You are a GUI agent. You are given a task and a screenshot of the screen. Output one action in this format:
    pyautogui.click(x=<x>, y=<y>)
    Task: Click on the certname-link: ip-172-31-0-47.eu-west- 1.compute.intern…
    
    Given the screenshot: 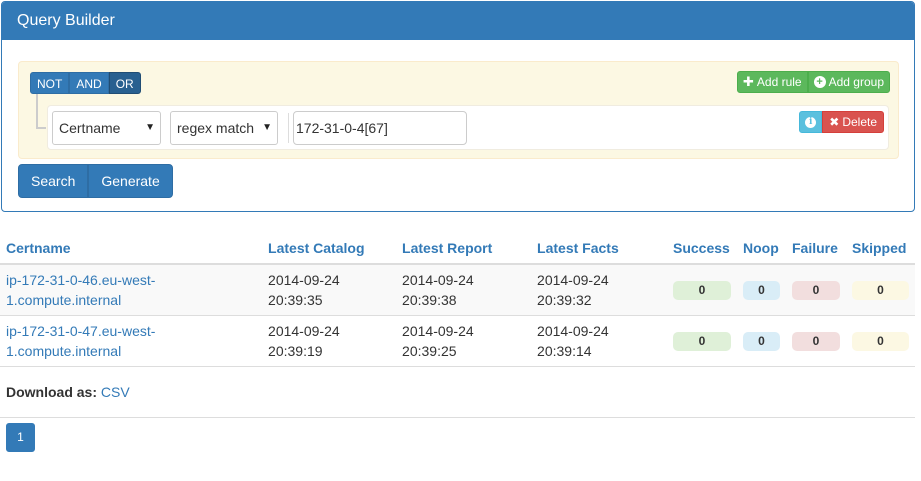 What is the action you would take?
    pyautogui.click(x=80, y=341)
    